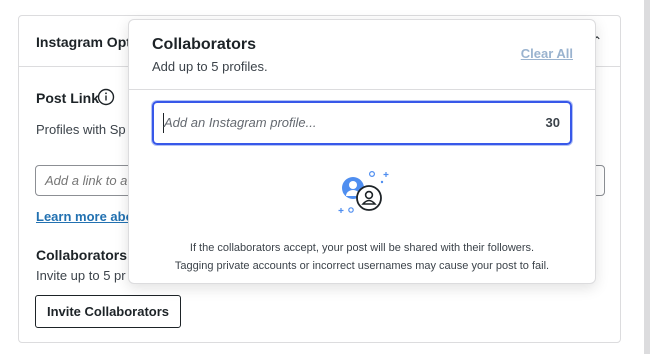 This screenshot has height=354, width=650. What do you see at coordinates (362, 89) in the screenshot?
I see `divider` at bounding box center [362, 89].